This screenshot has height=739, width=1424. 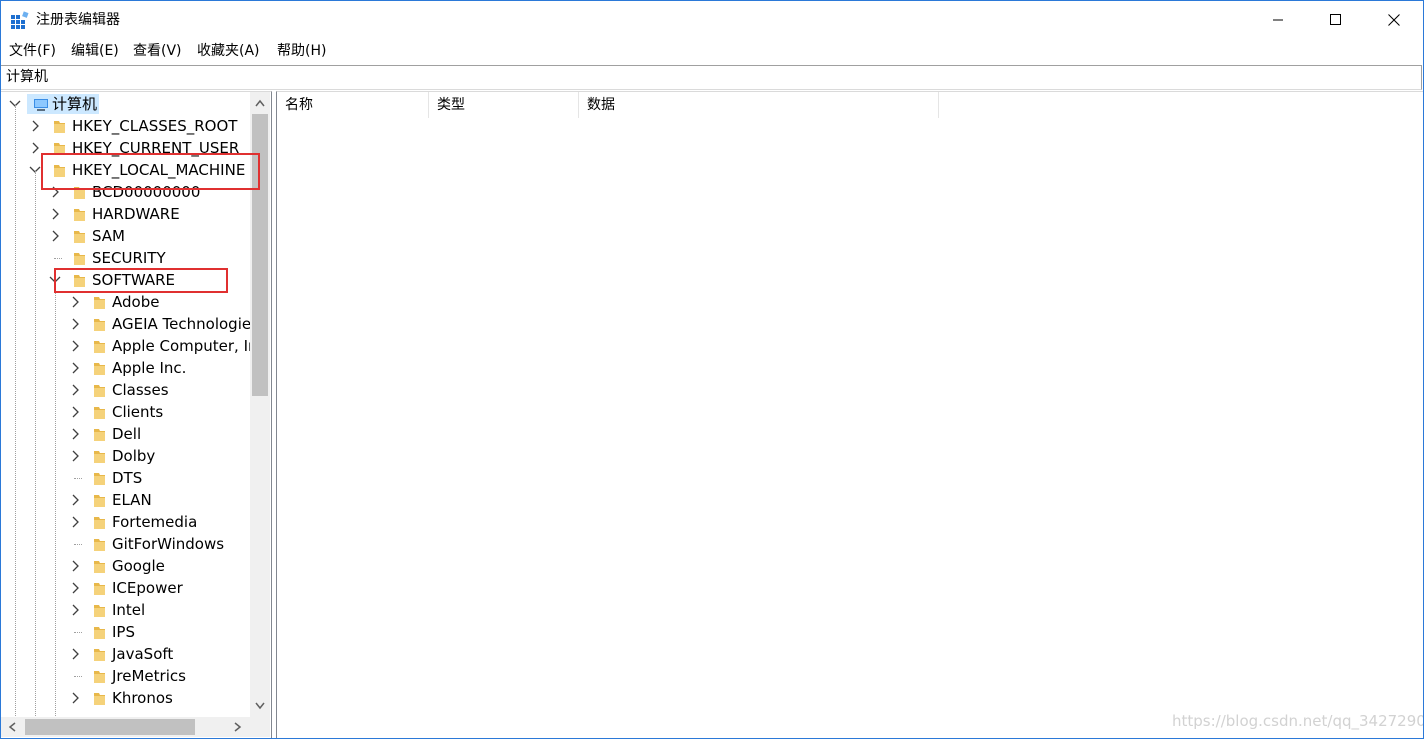 I want to click on tree-item-label: HARDWARE, so click(x=136, y=214).